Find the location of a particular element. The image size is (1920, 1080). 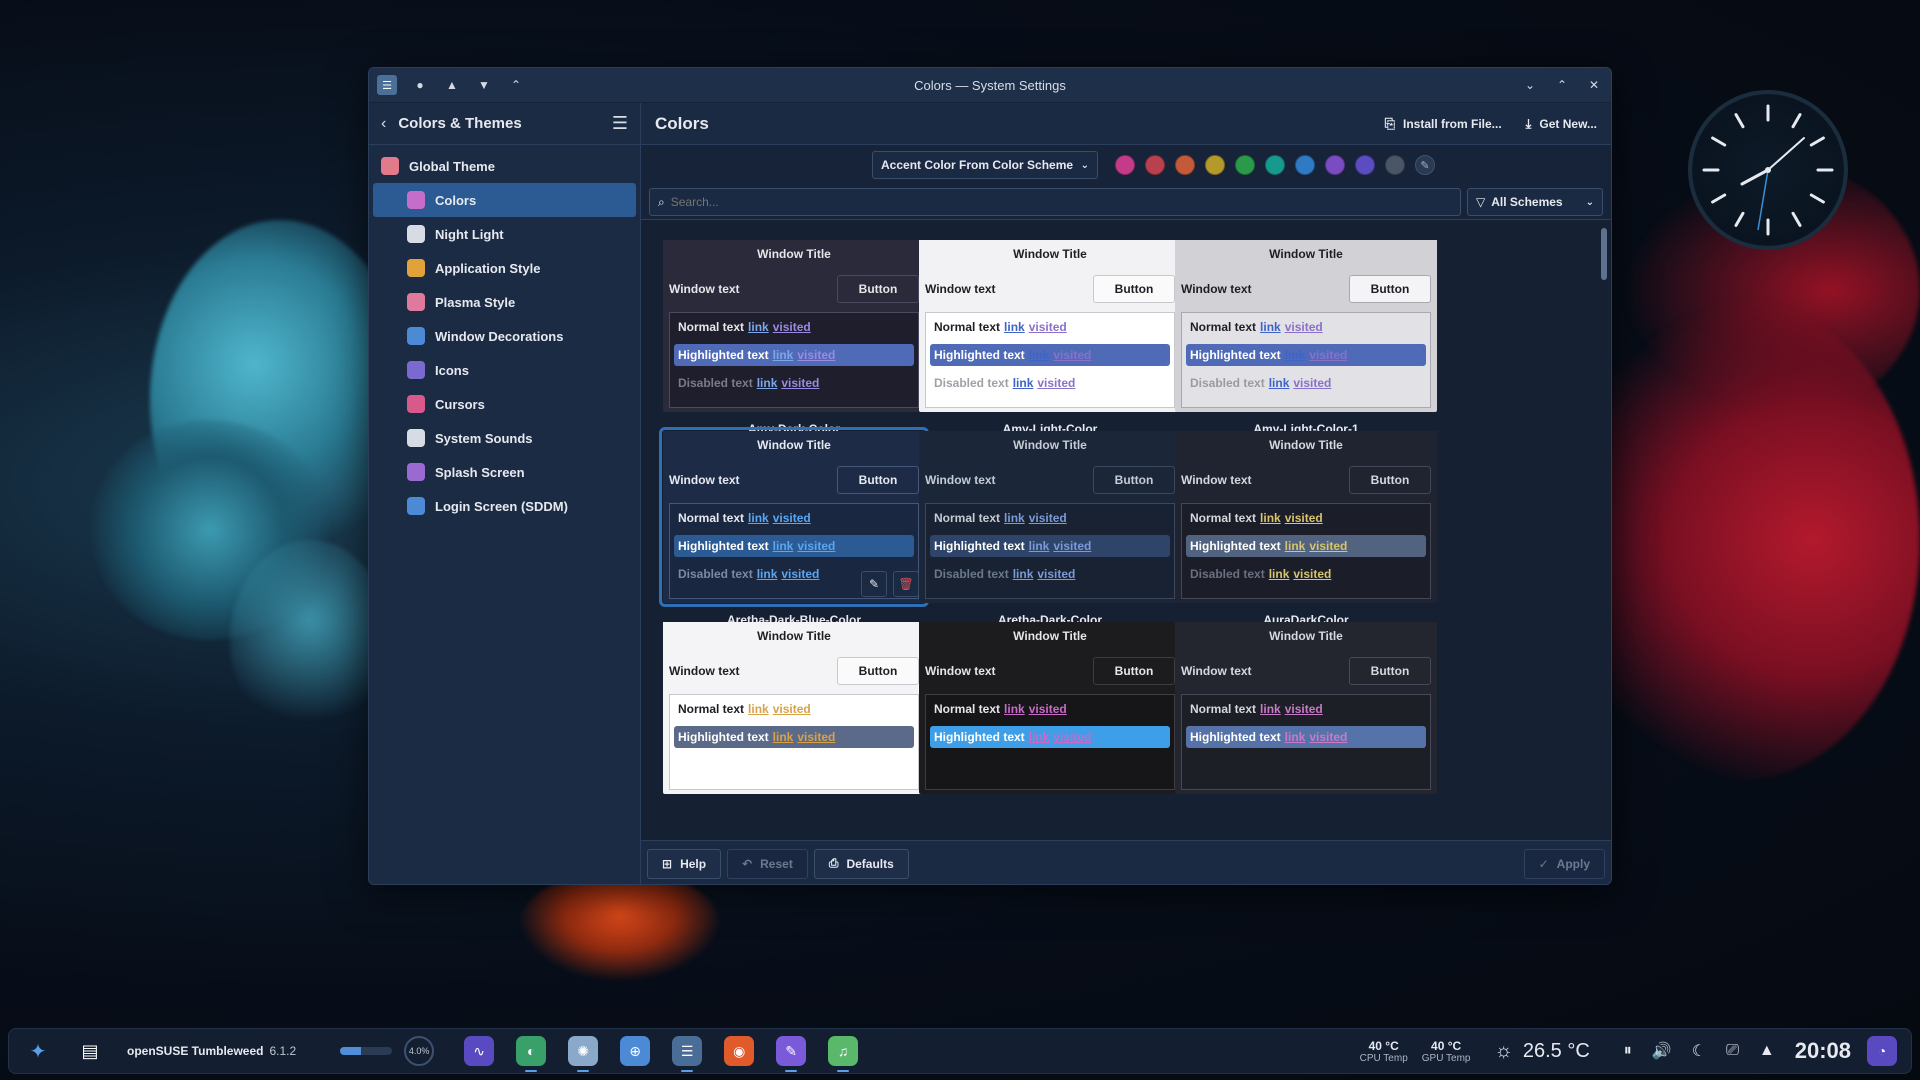

close-icon: ✕ is located at coordinates (1594, 85).